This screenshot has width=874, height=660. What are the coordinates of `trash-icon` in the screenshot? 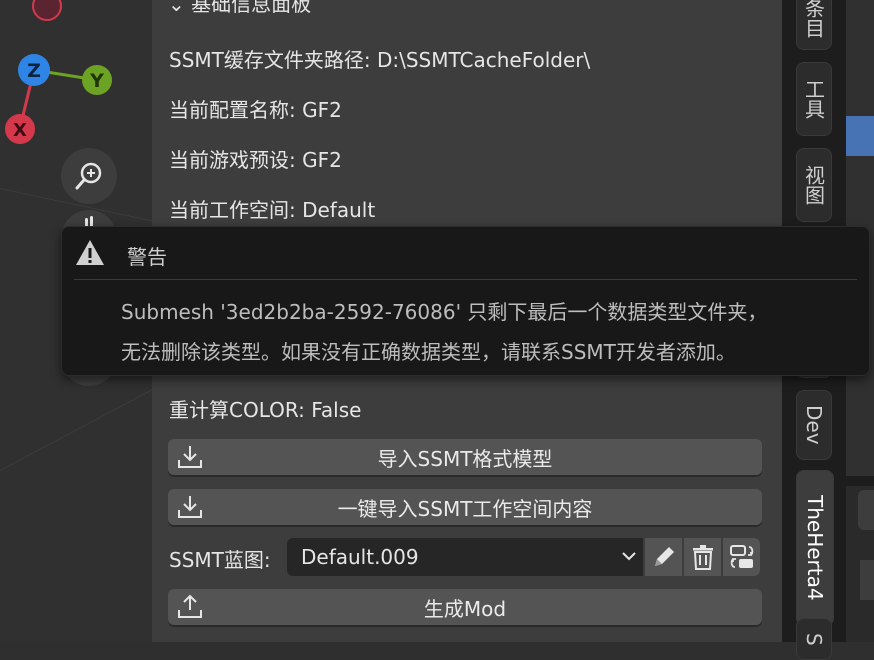 It's located at (702, 557).